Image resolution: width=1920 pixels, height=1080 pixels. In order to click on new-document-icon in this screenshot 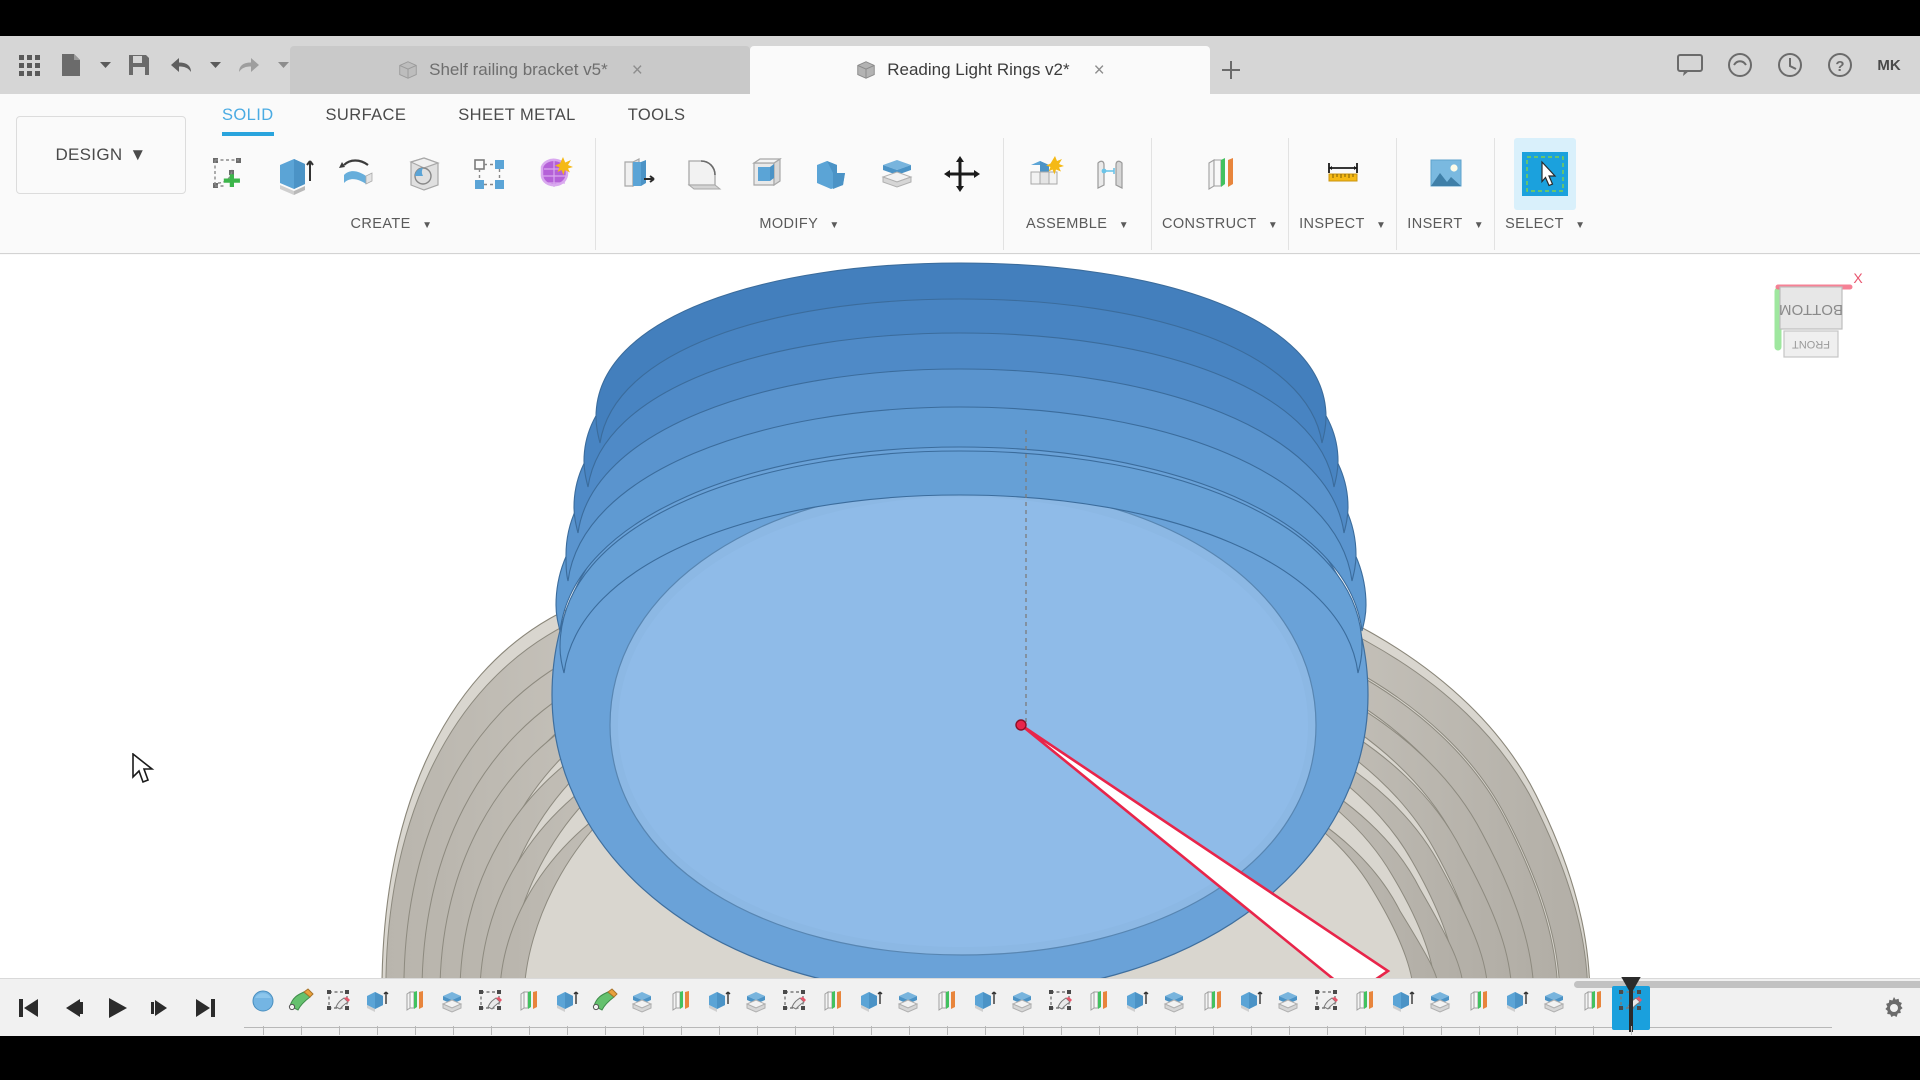, I will do `click(71, 65)`.